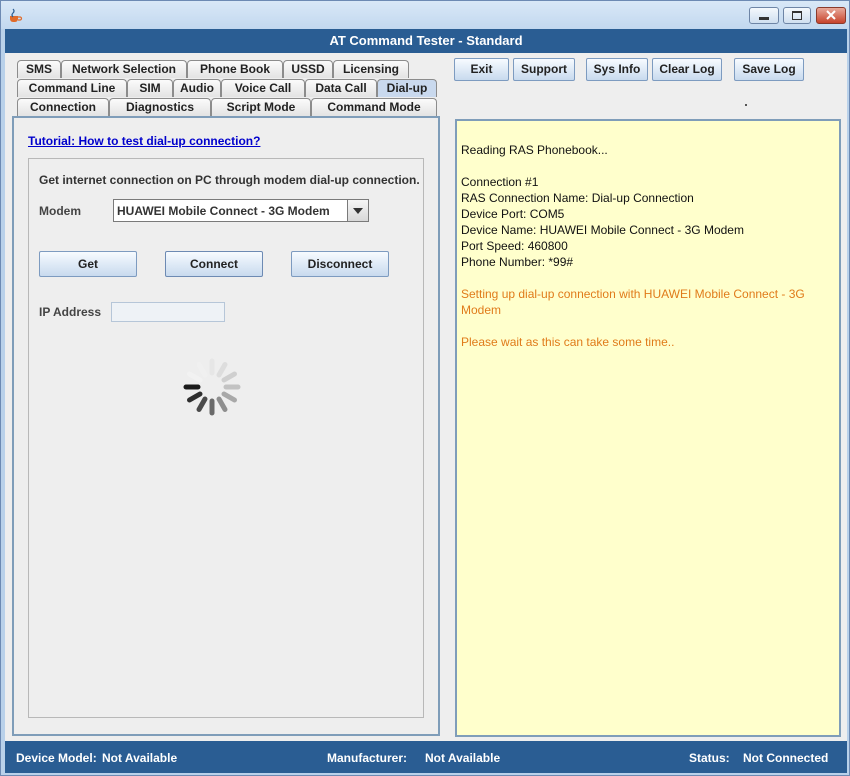 The image size is (850, 776). What do you see at coordinates (308, 69) in the screenshot?
I see `tab-ussd: USSD` at bounding box center [308, 69].